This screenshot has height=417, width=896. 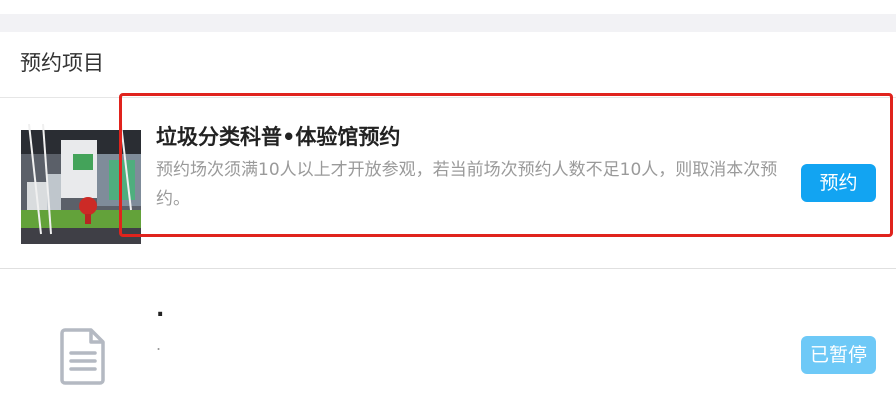 I want to click on top-band, so click(x=448, y=7).